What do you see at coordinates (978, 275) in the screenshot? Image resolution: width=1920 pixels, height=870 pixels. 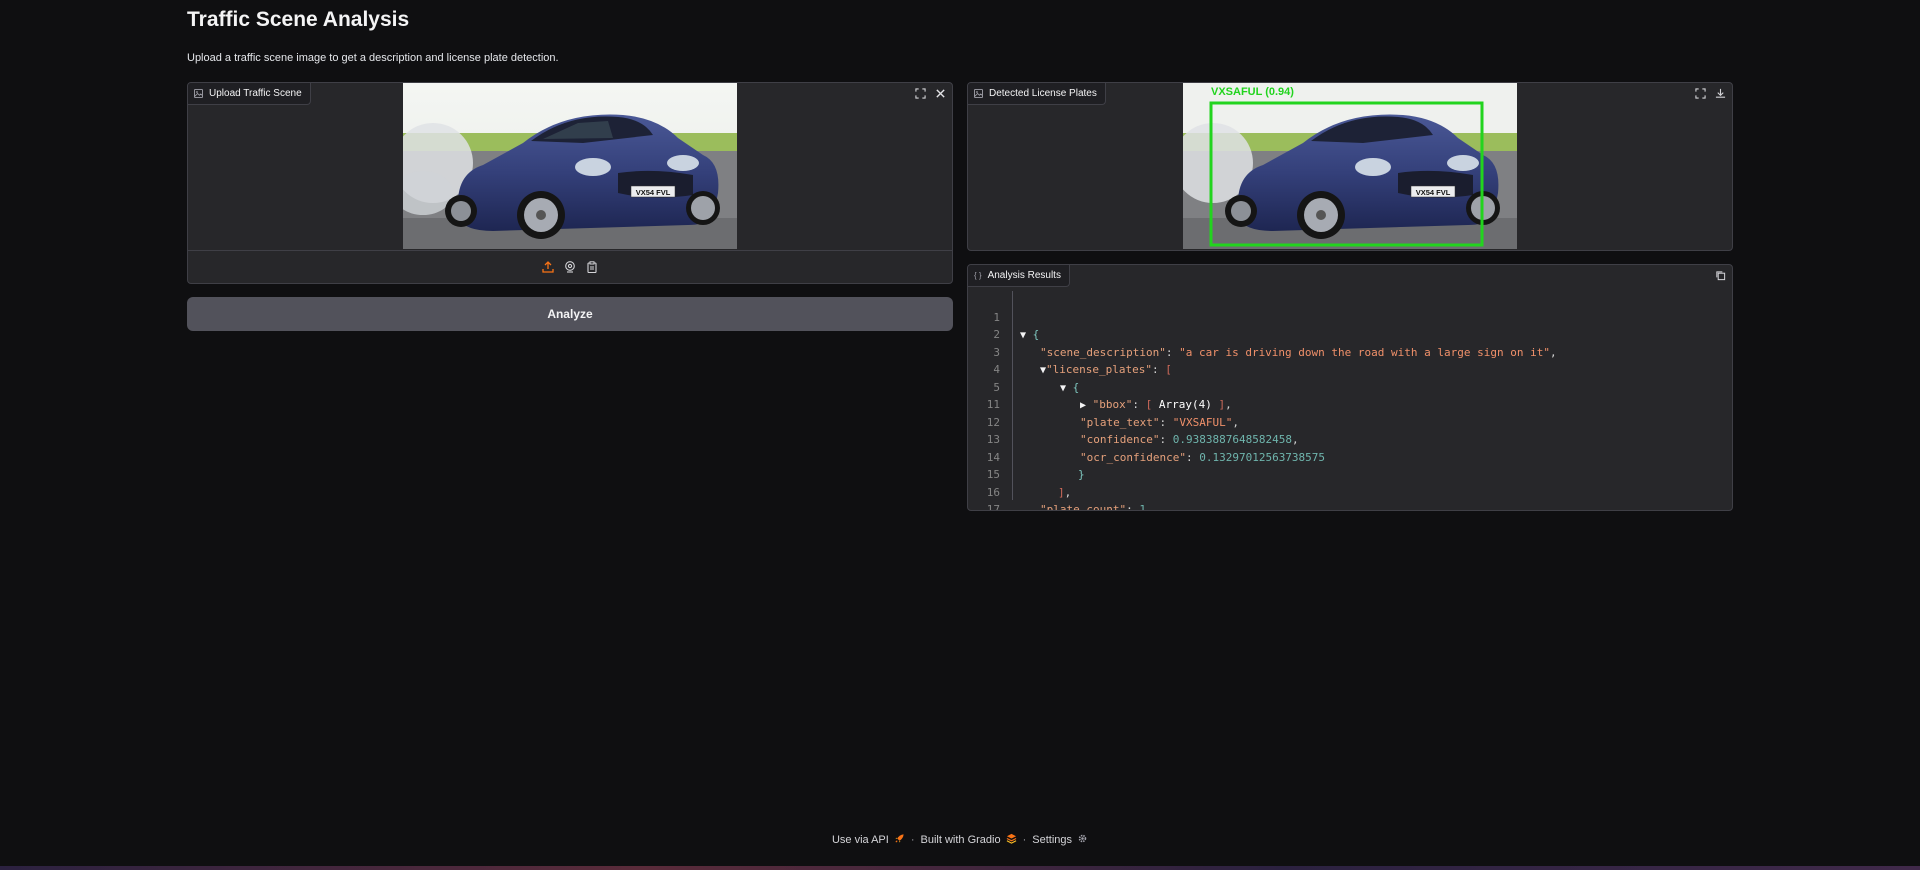 I see `json-icon: { }` at bounding box center [978, 275].